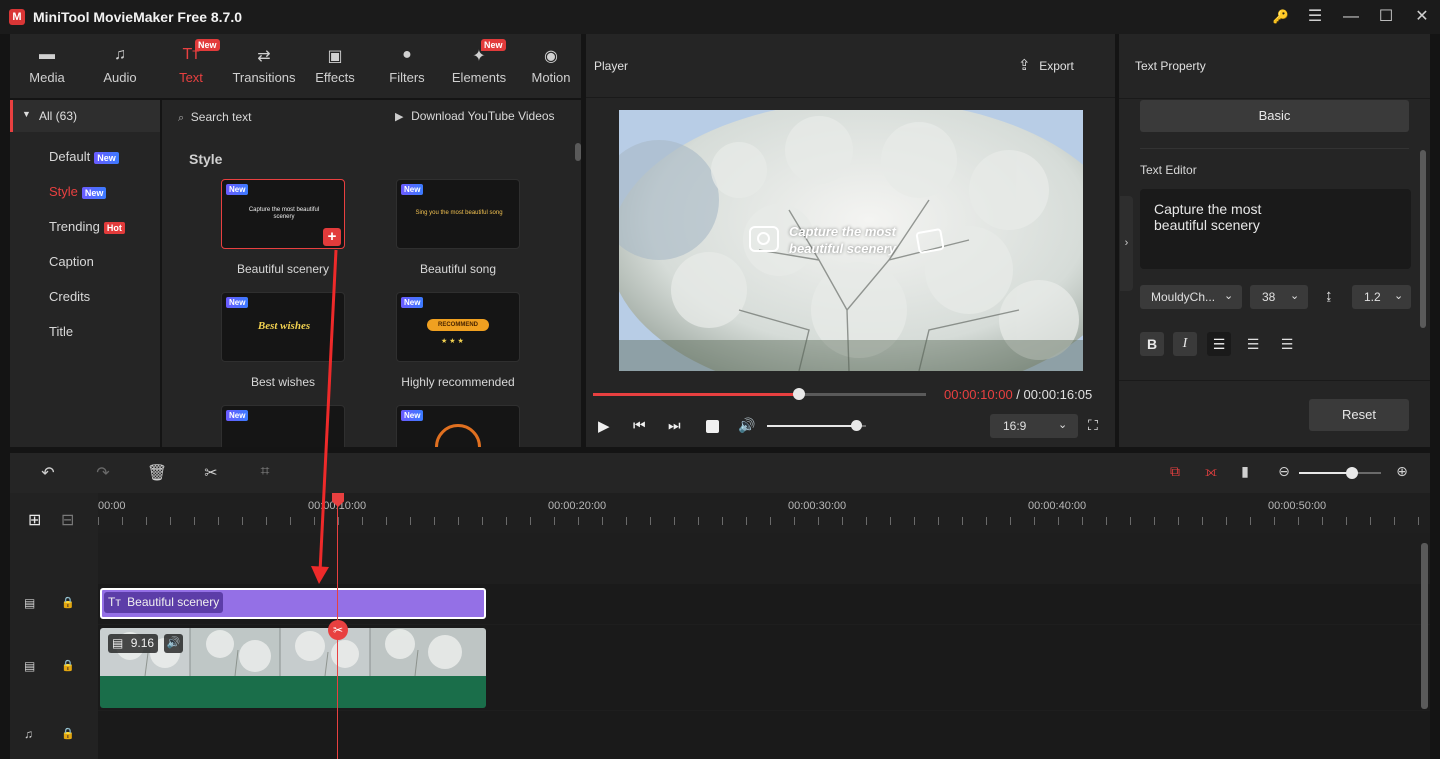 Image resolution: width=1440 pixels, height=759 pixels. I want to click on new-tag: New, so click(412, 302).